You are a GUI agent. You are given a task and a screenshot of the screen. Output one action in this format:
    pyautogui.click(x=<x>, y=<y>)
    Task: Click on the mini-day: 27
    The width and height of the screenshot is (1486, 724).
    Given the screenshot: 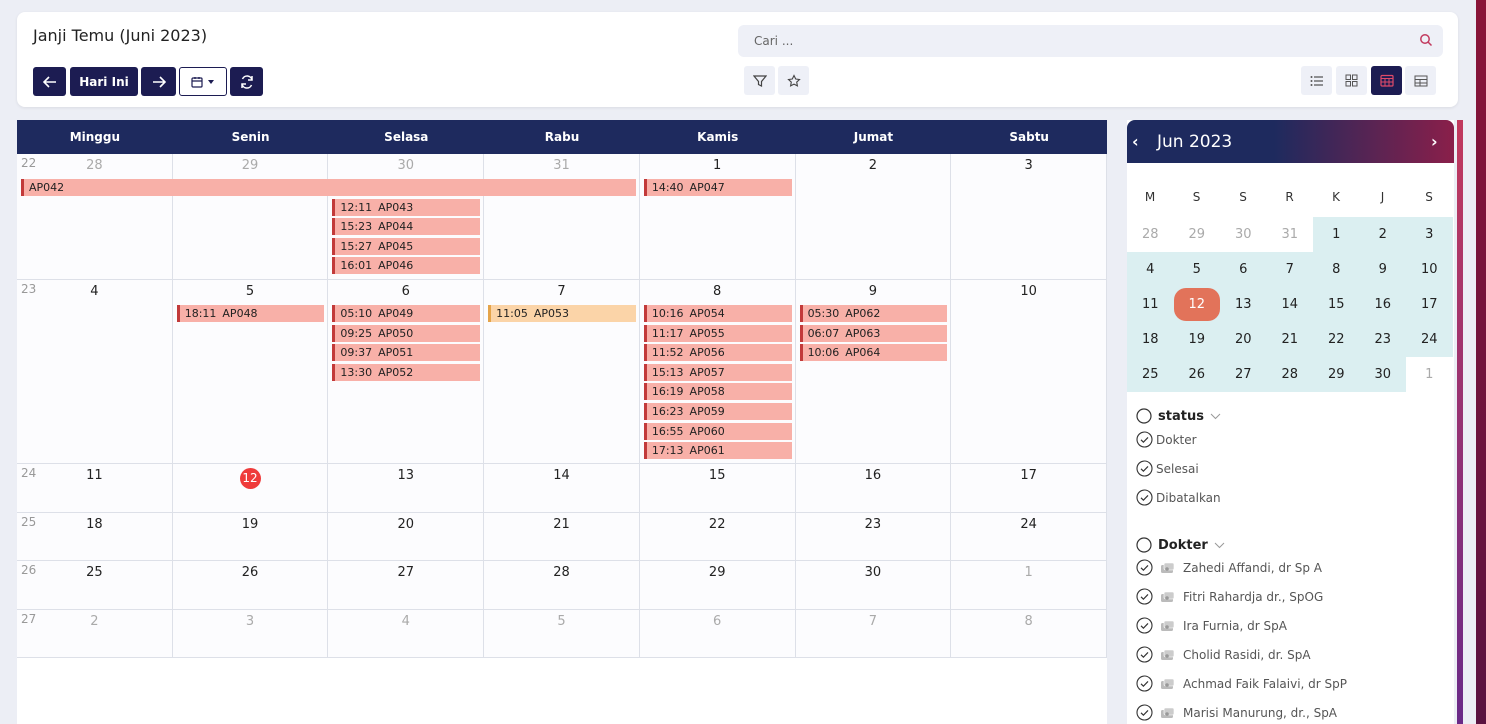 What is the action you would take?
    pyautogui.click(x=1243, y=374)
    